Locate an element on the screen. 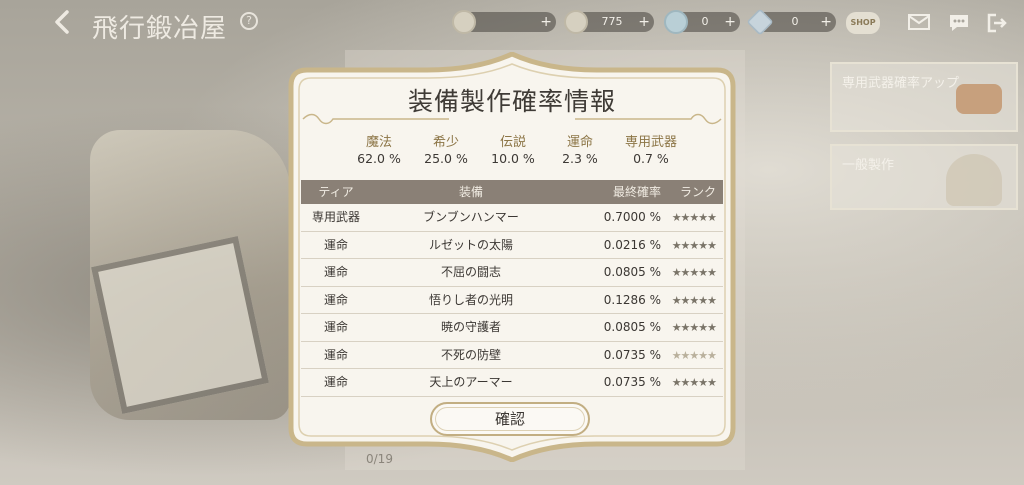  add-diamond-button: + is located at coordinates (826, 22).